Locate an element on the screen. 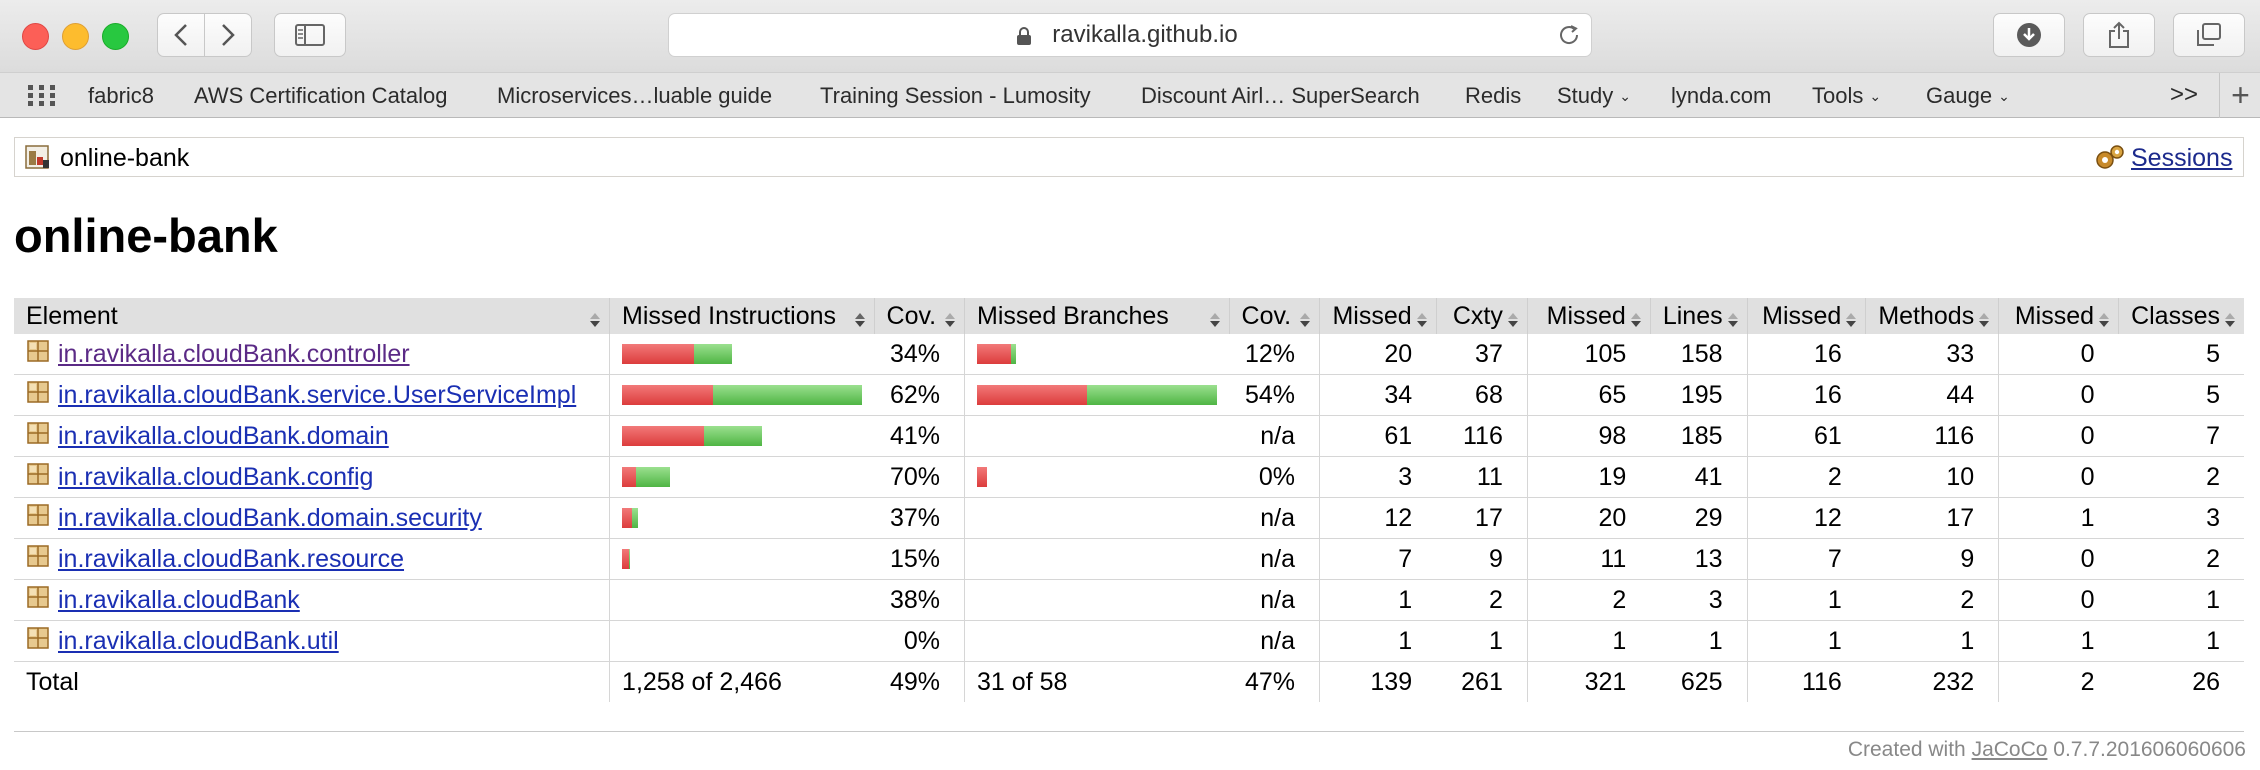  back-button is located at coordinates (181, 35).